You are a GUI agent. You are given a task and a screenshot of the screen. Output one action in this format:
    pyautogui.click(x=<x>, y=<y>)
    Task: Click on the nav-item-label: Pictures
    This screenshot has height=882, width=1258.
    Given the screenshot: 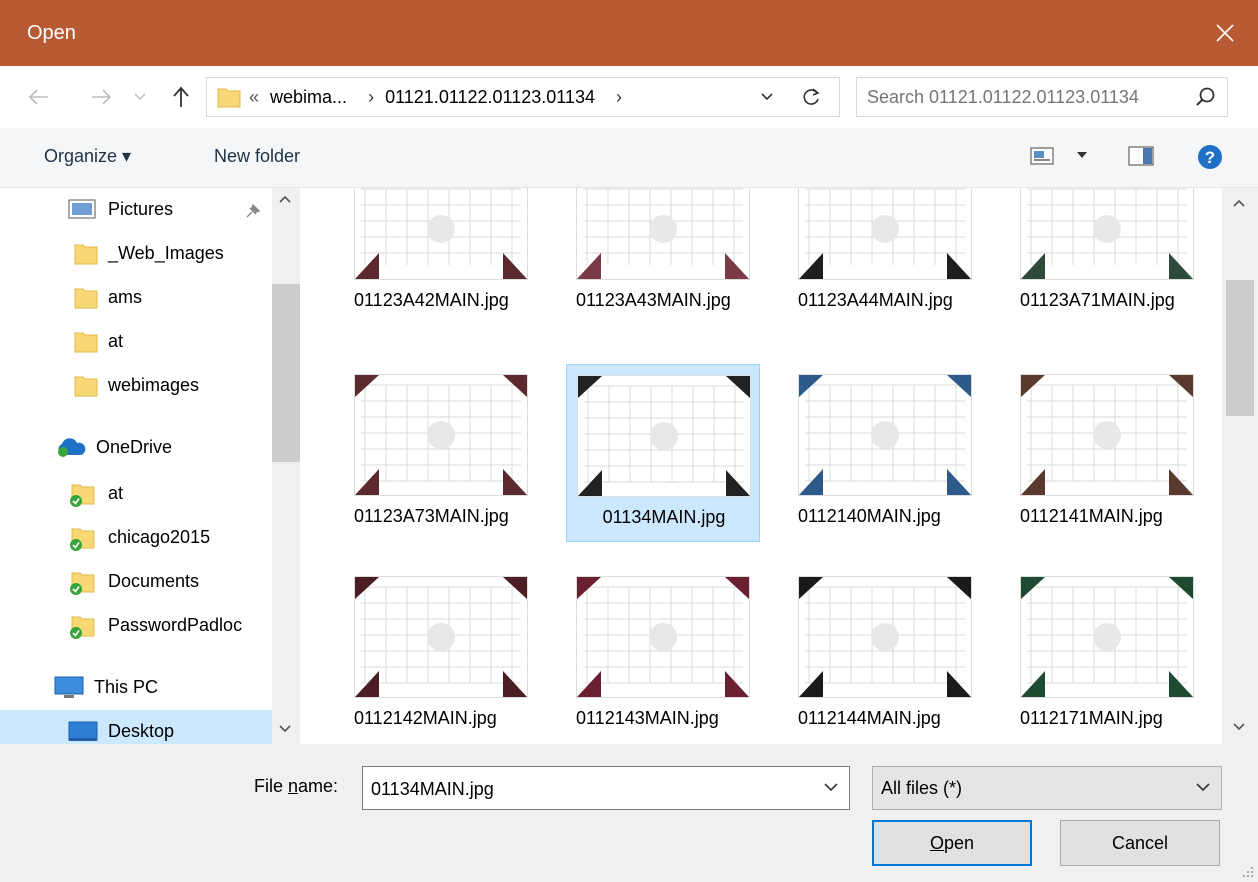 What is the action you would take?
    pyautogui.click(x=141, y=209)
    